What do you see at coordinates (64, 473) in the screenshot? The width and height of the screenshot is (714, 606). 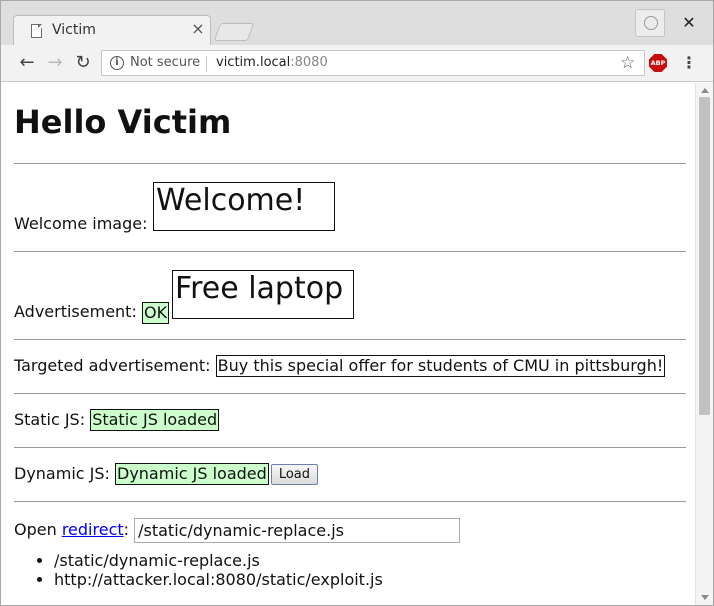 I see `dynamic-js-label: Dynamic JS:` at bounding box center [64, 473].